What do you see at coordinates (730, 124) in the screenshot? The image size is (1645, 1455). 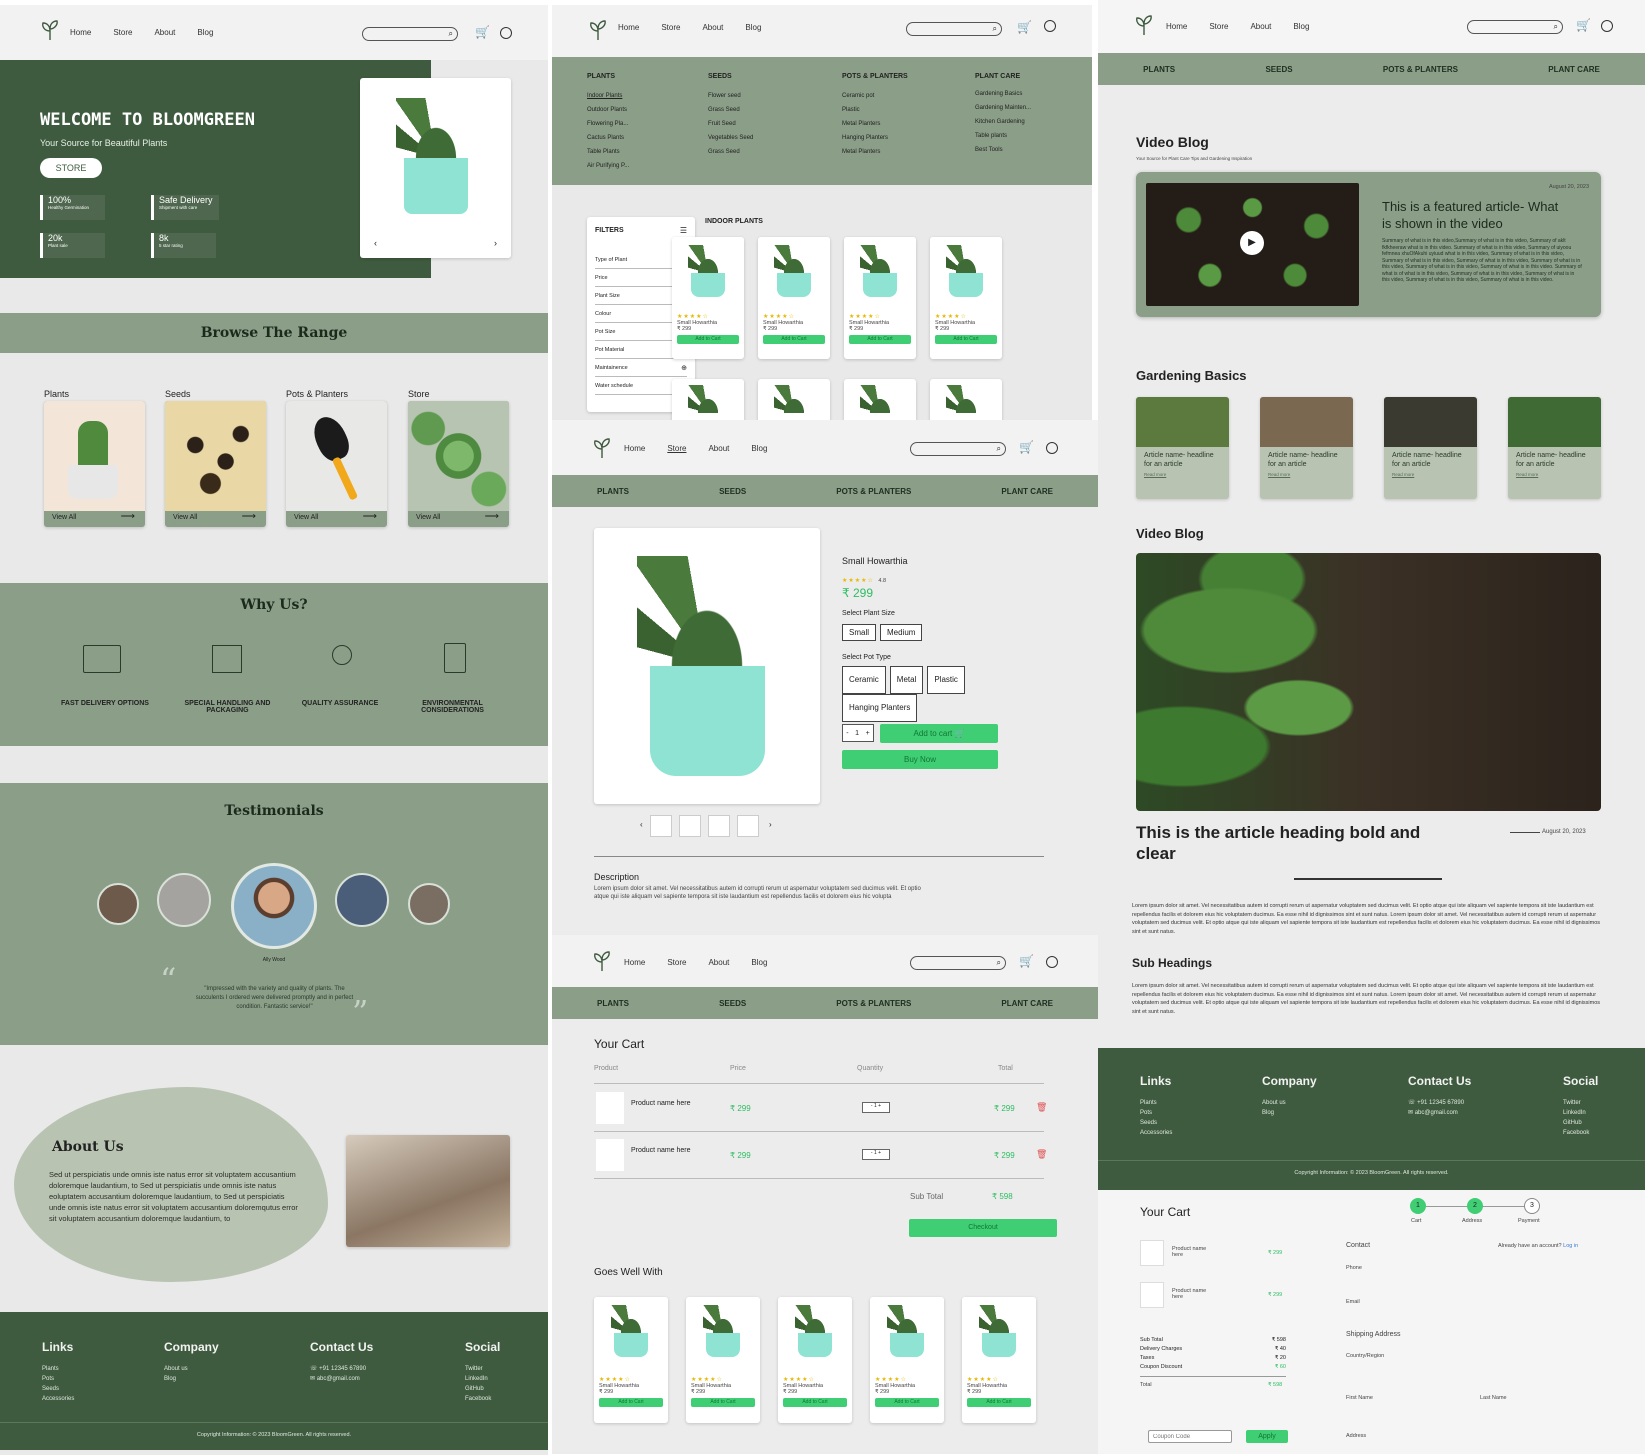 I see `menu-item: Fruit Seed` at bounding box center [730, 124].